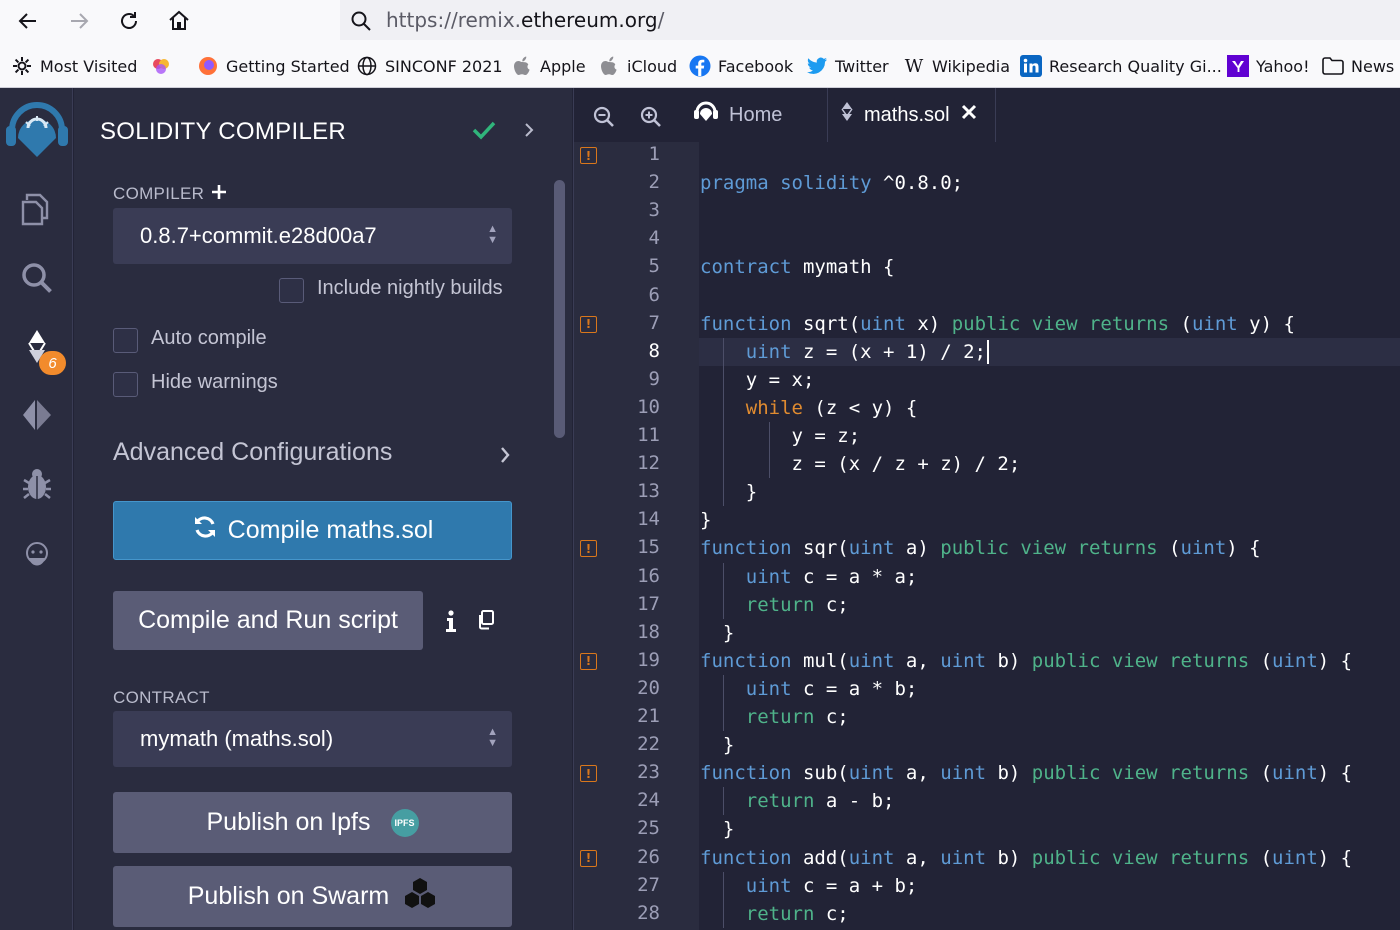  Describe the element at coordinates (1335, 857) in the screenshot. I see `code-token: ) {` at that location.